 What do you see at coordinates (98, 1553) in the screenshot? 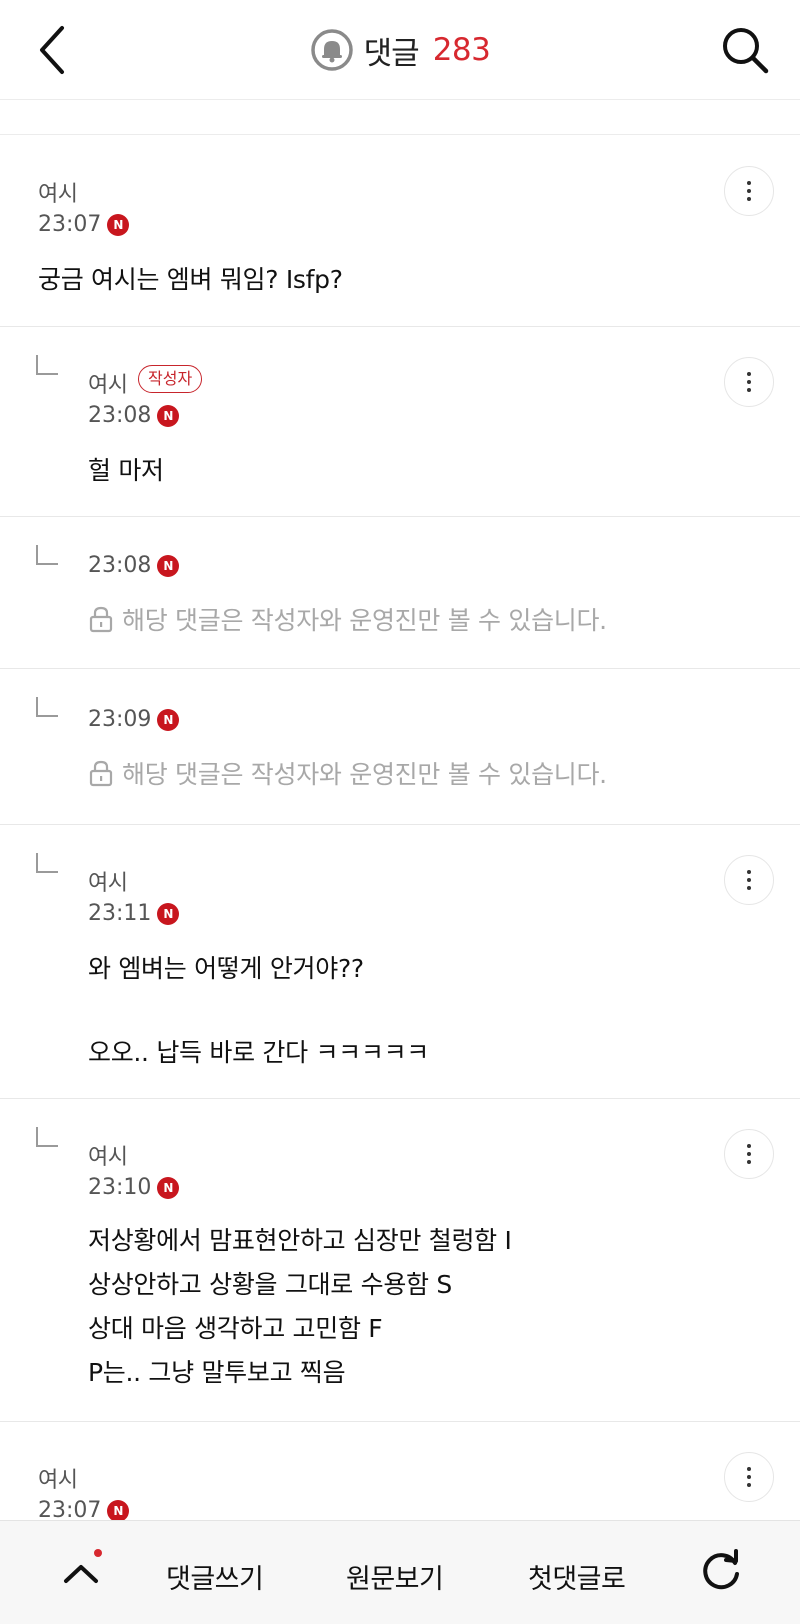
I see `notification-dot` at bounding box center [98, 1553].